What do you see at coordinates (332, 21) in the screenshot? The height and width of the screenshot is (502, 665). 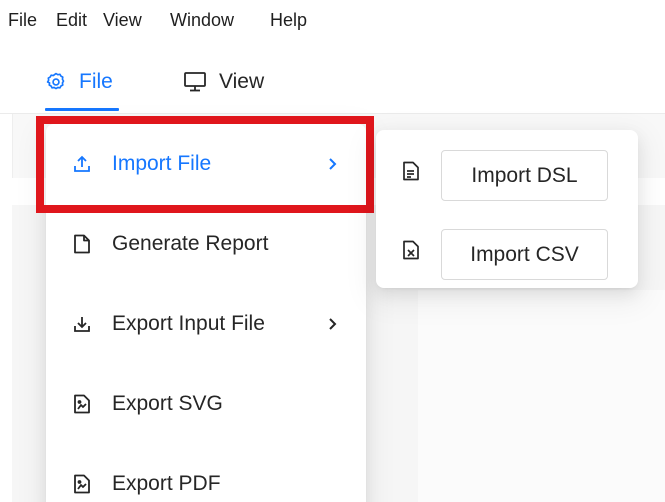 I see `menu-bar: File Edit View Window Help` at bounding box center [332, 21].